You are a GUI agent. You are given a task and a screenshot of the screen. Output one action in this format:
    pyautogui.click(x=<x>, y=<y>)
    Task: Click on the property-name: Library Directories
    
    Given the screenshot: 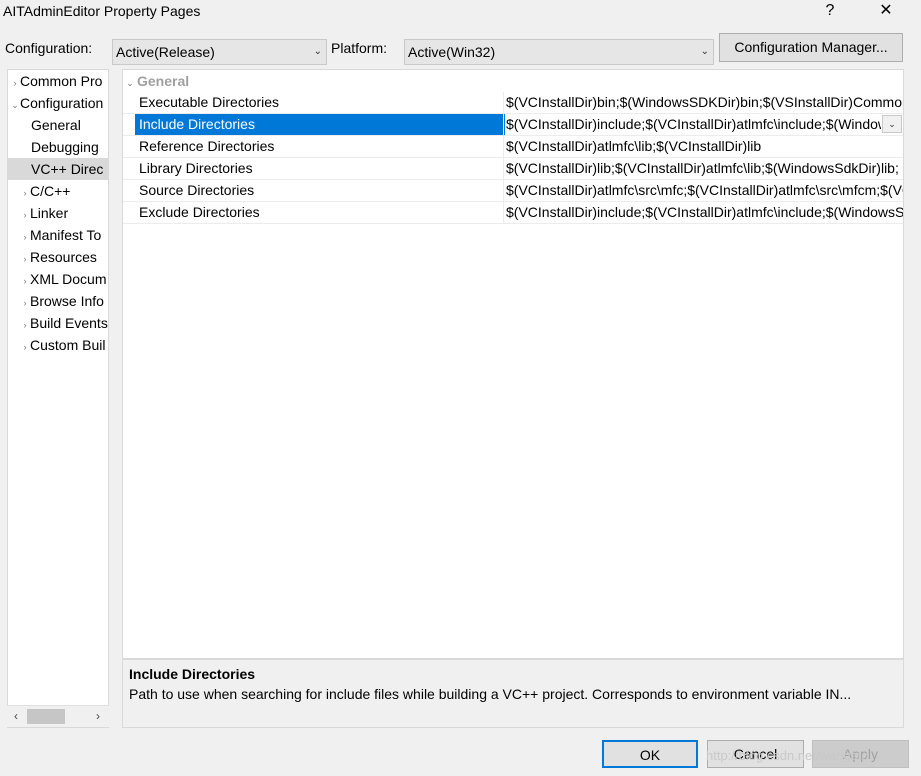 What is the action you would take?
    pyautogui.click(x=320, y=168)
    